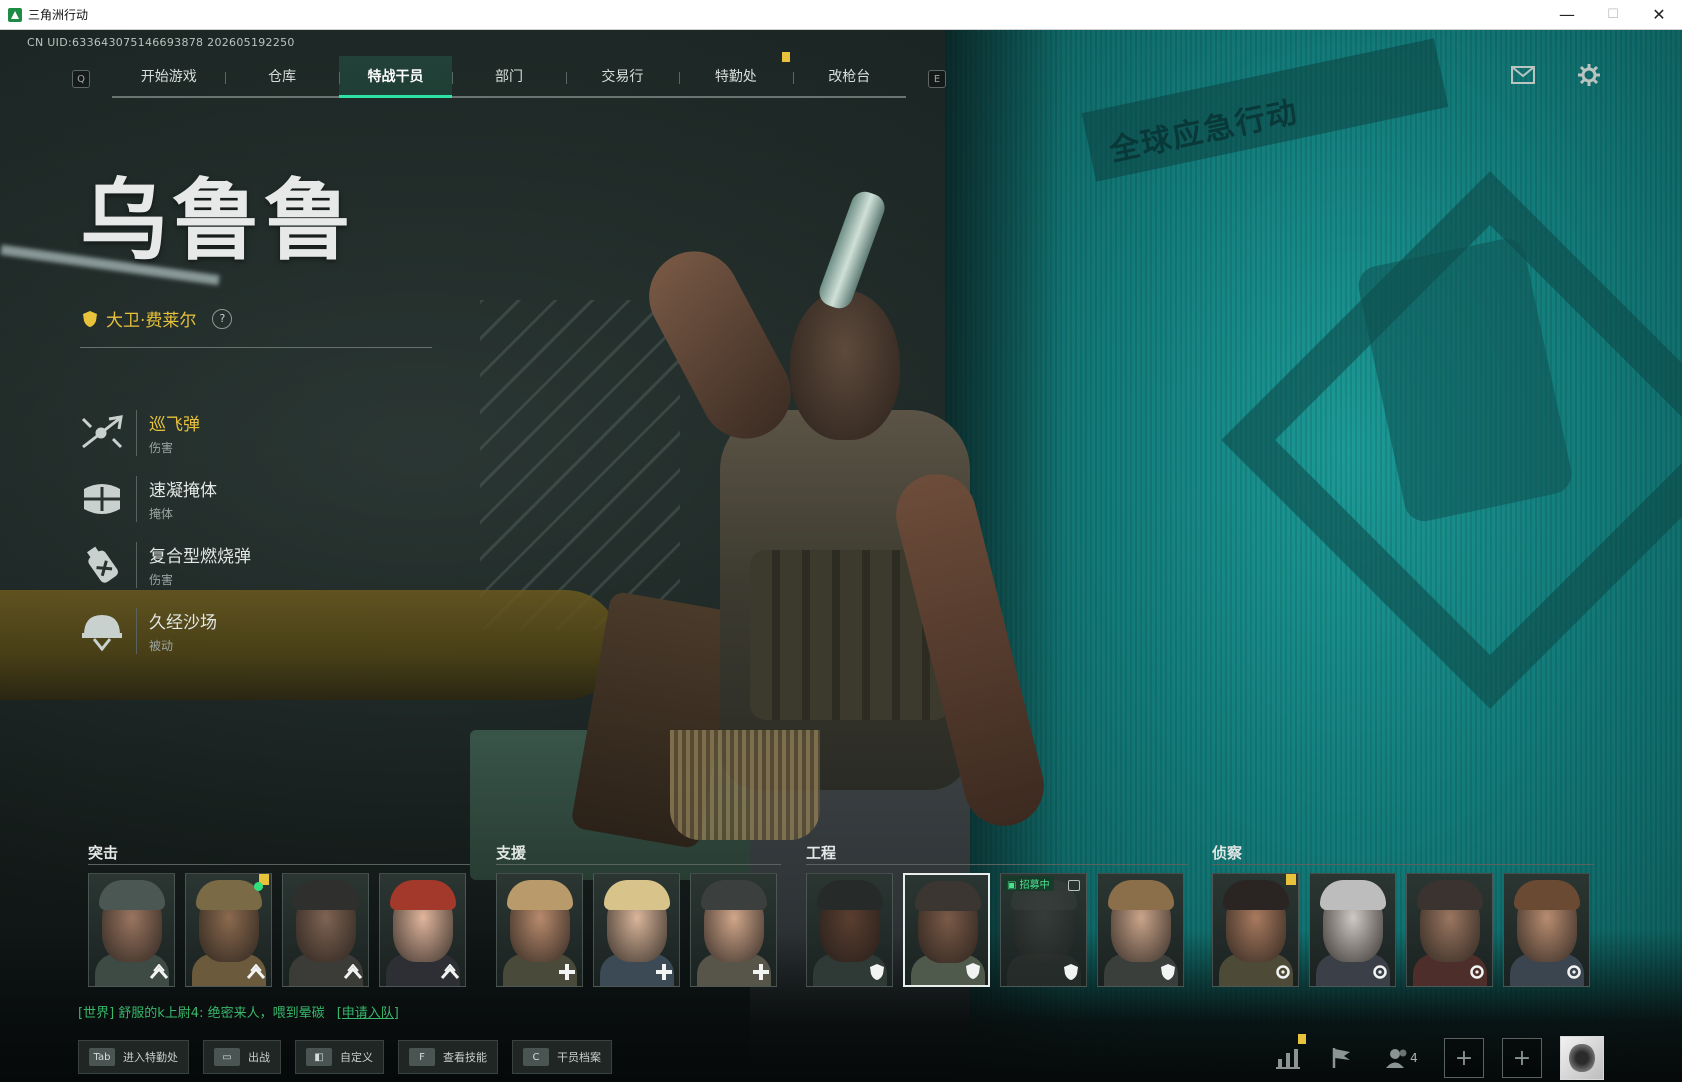  What do you see at coordinates (259, 1057) in the screenshot?
I see `hint-label: 出战` at bounding box center [259, 1057].